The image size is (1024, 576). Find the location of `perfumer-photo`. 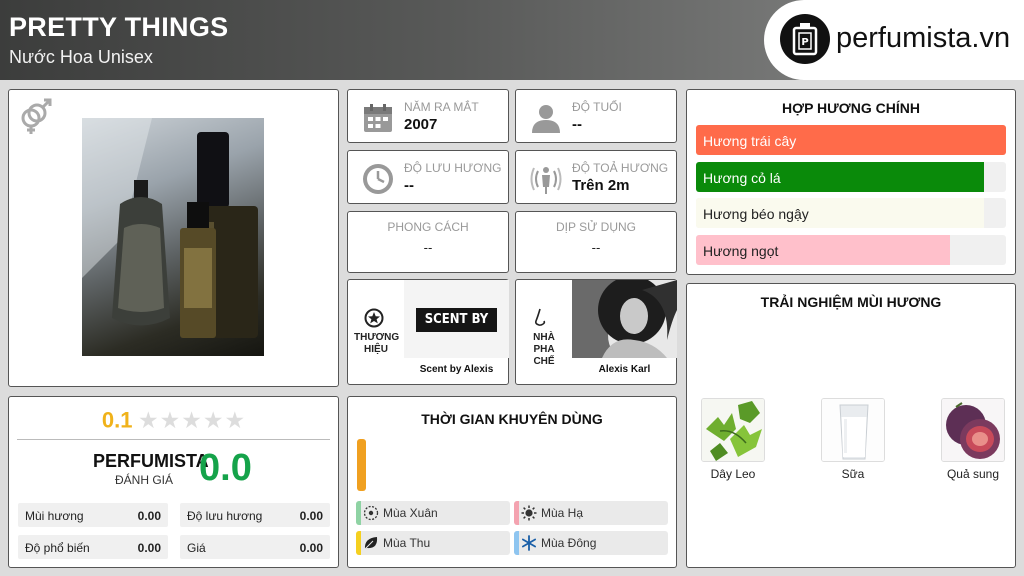

perfumer-photo is located at coordinates (624, 319).